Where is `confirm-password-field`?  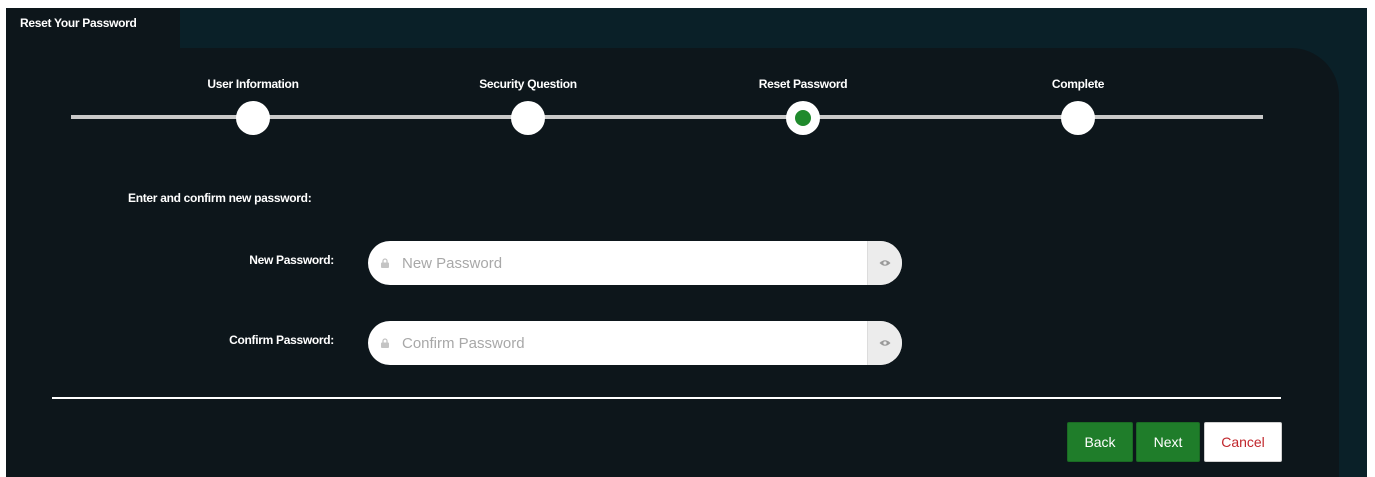
confirm-password-field is located at coordinates (635, 343).